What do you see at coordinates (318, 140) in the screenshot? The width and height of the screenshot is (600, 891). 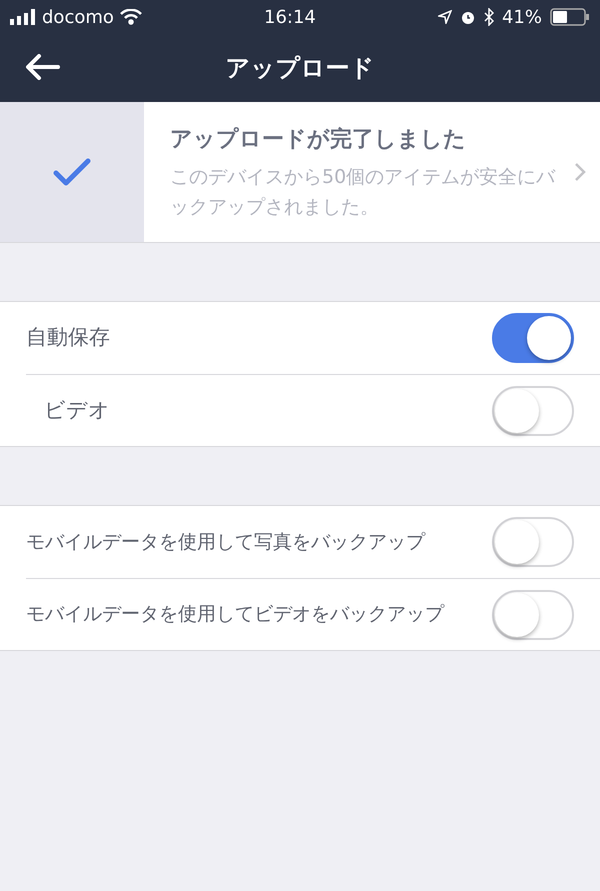 I see `banner-title: アップロードが完了しました` at bounding box center [318, 140].